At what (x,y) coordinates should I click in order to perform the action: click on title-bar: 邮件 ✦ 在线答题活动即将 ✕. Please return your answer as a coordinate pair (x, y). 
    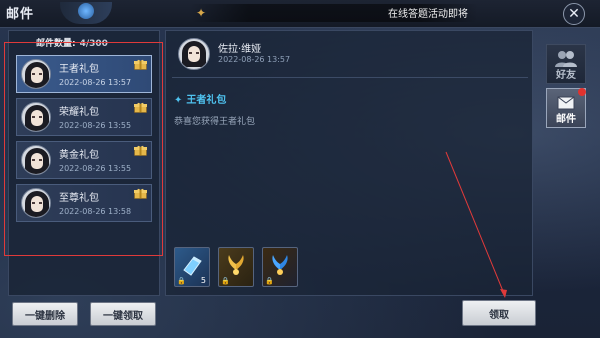
    Looking at the image, I should click on (300, 14).